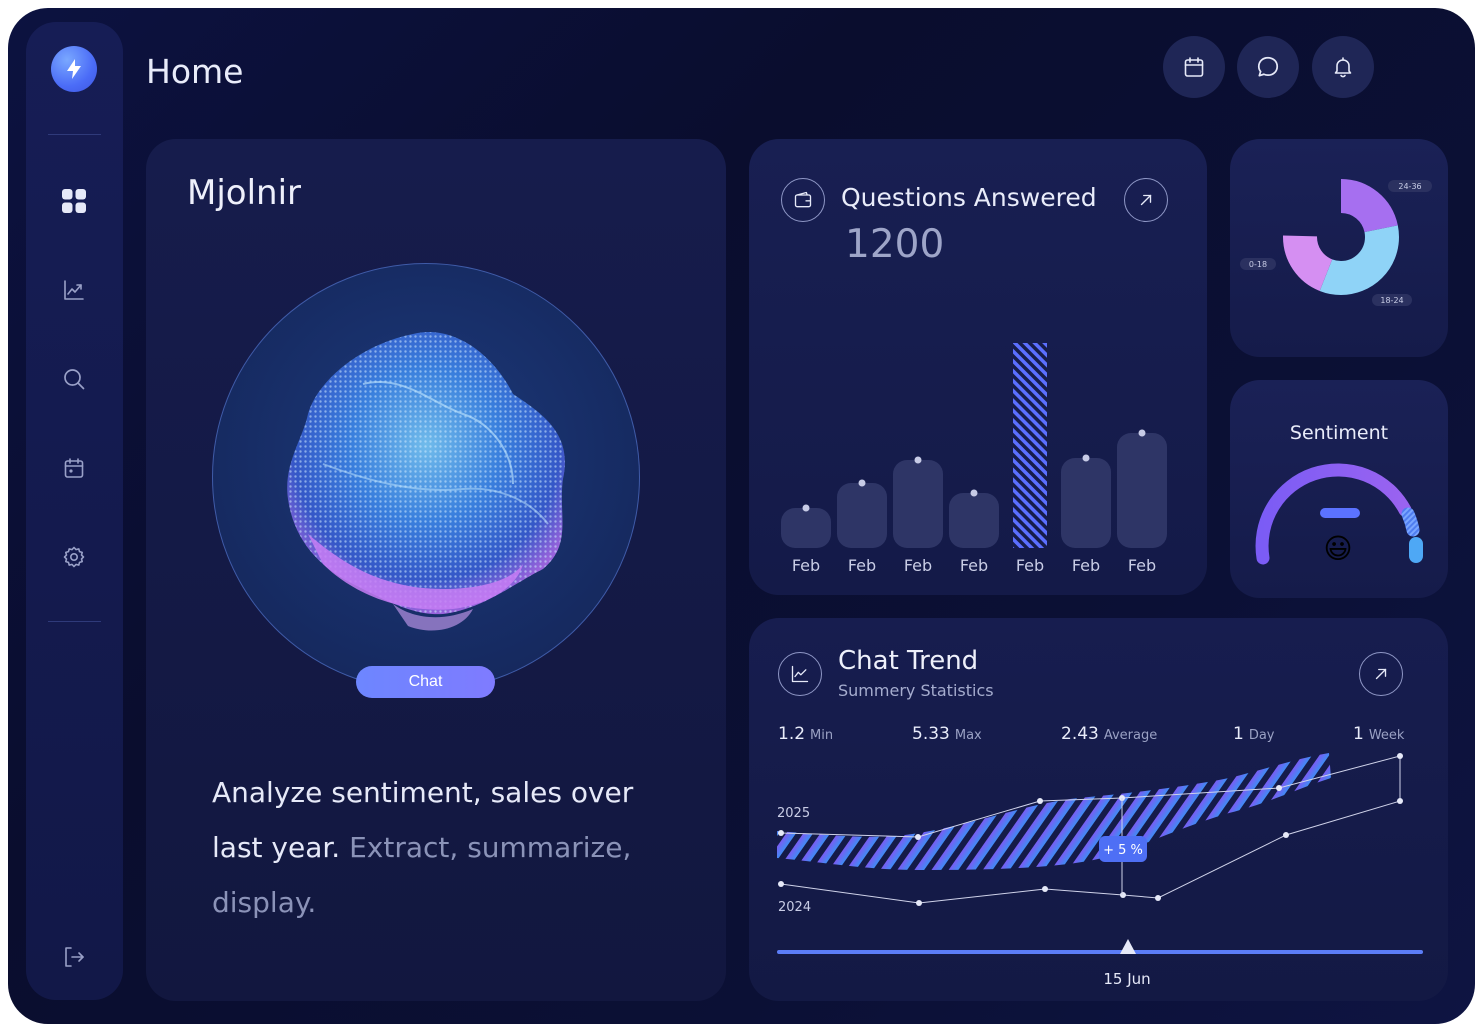  What do you see at coordinates (1410, 522) in the screenshot?
I see `gauge-arc-striped` at bounding box center [1410, 522].